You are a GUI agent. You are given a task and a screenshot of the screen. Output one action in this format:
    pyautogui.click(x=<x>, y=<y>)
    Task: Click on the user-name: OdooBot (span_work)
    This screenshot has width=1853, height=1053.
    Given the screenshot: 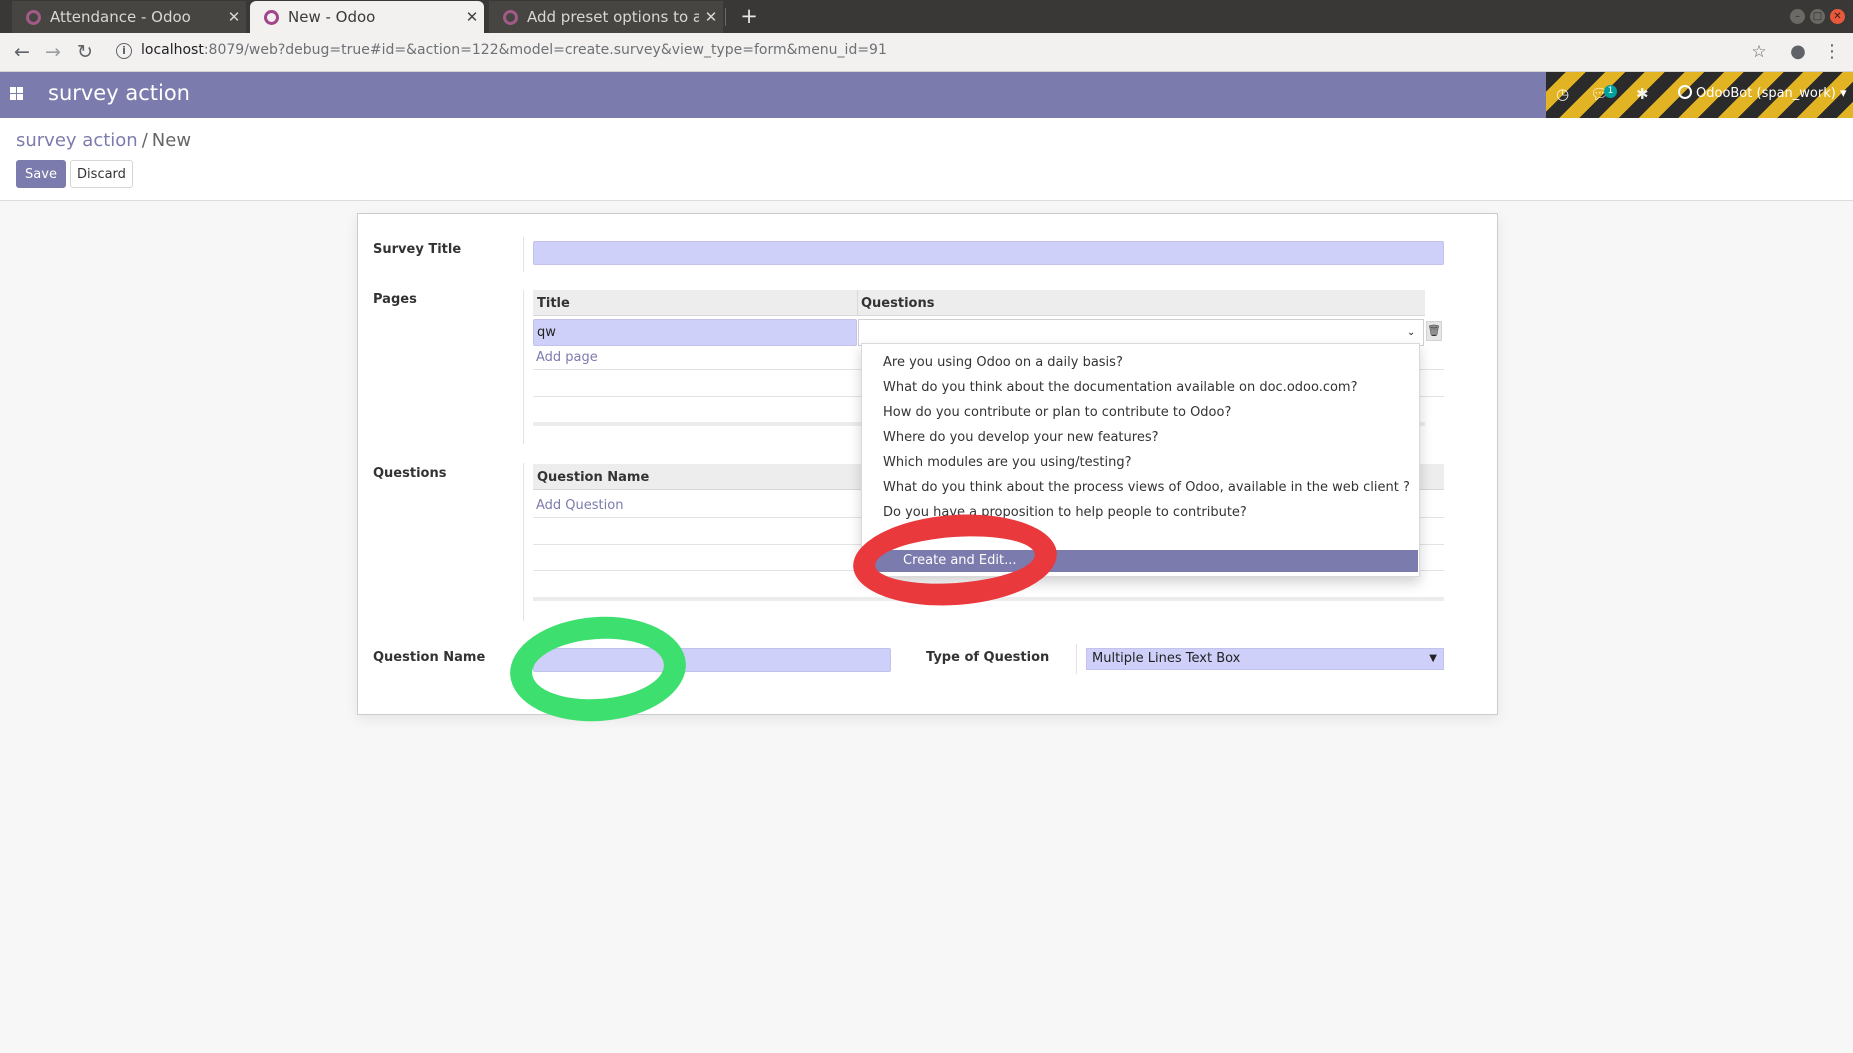 What is the action you would take?
    pyautogui.click(x=1766, y=93)
    